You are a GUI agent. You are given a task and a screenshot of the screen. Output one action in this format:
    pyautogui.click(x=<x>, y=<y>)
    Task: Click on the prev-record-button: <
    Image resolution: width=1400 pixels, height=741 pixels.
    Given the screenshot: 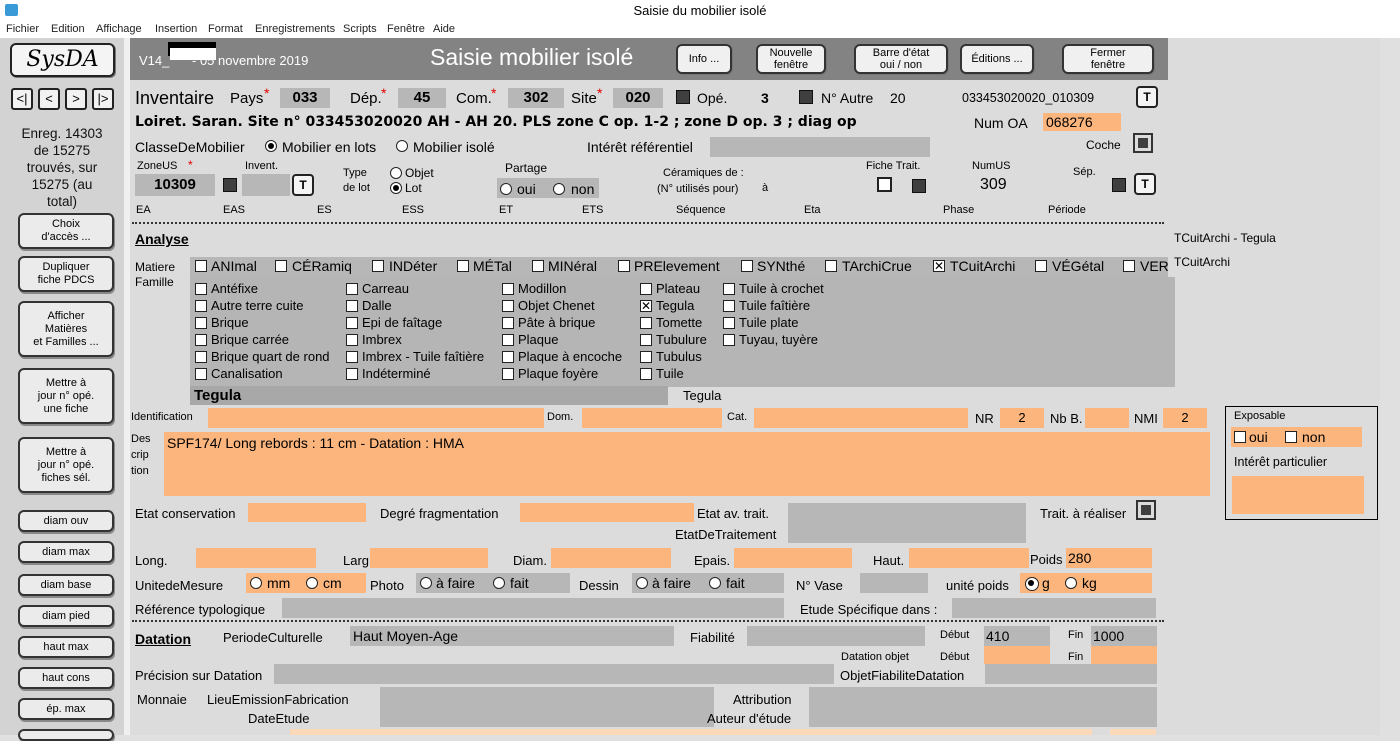 What is the action you would take?
    pyautogui.click(x=49, y=99)
    